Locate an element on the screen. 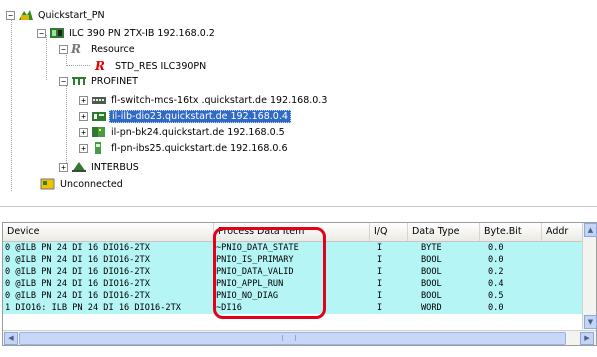  tree-node-device-selected: + il-ilb-dio23.quickstart.de 192.168.0.4 is located at coordinates (185, 116).